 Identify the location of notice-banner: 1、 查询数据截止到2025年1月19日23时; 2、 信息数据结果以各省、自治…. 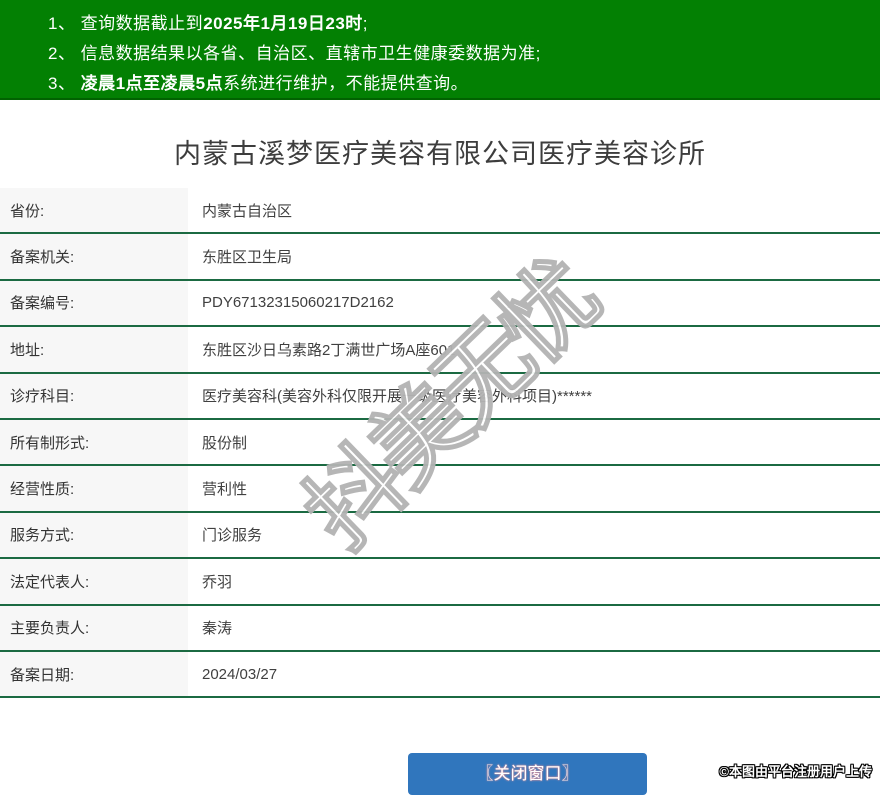
(440, 50).